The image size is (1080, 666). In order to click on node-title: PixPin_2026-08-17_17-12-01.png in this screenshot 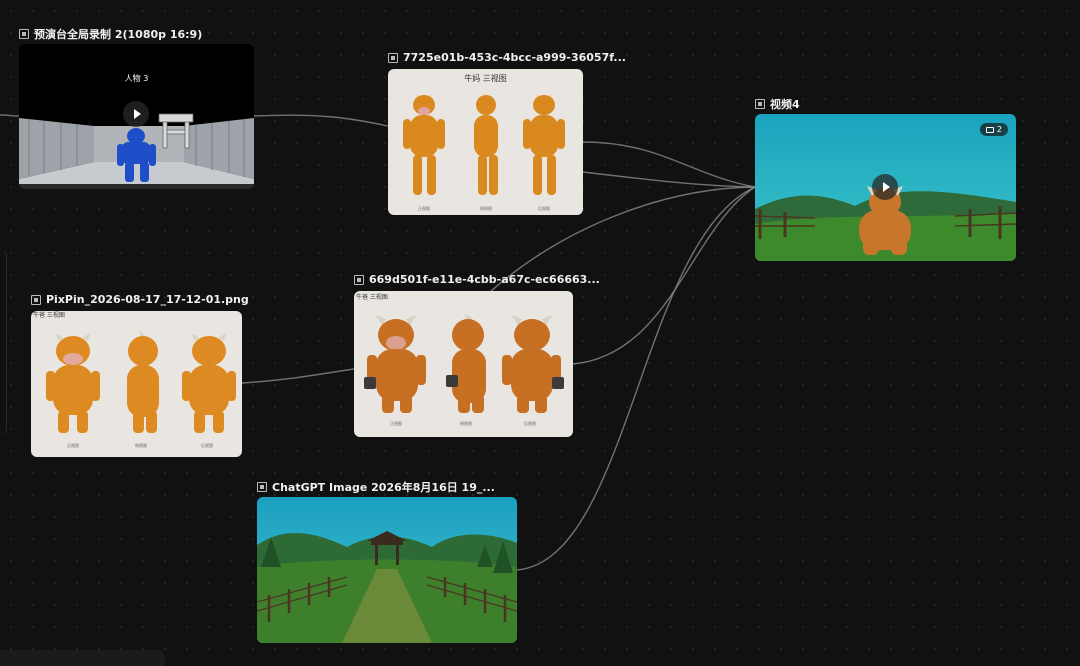, I will do `click(140, 299)`.